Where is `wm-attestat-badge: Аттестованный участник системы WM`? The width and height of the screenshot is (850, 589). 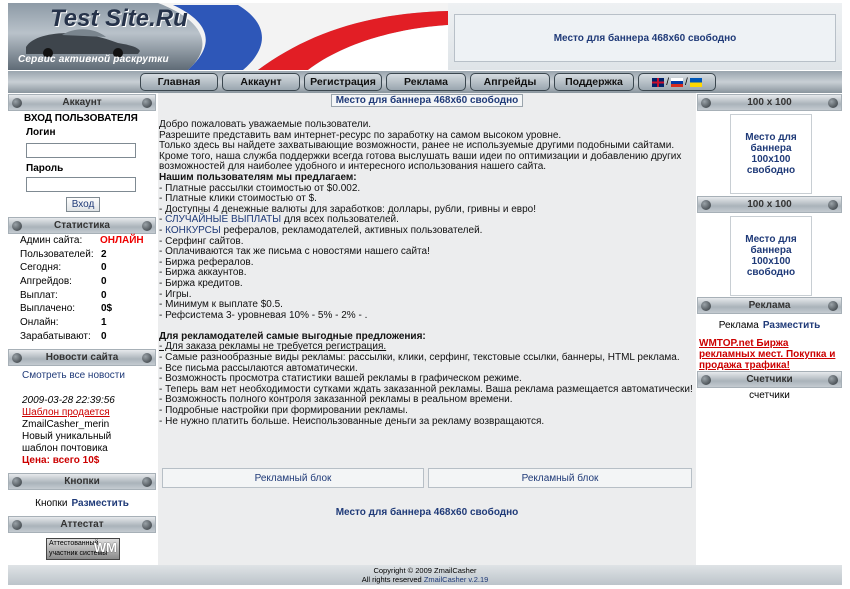 wm-attestat-badge: Аттестованный участник системы WM is located at coordinates (83, 549).